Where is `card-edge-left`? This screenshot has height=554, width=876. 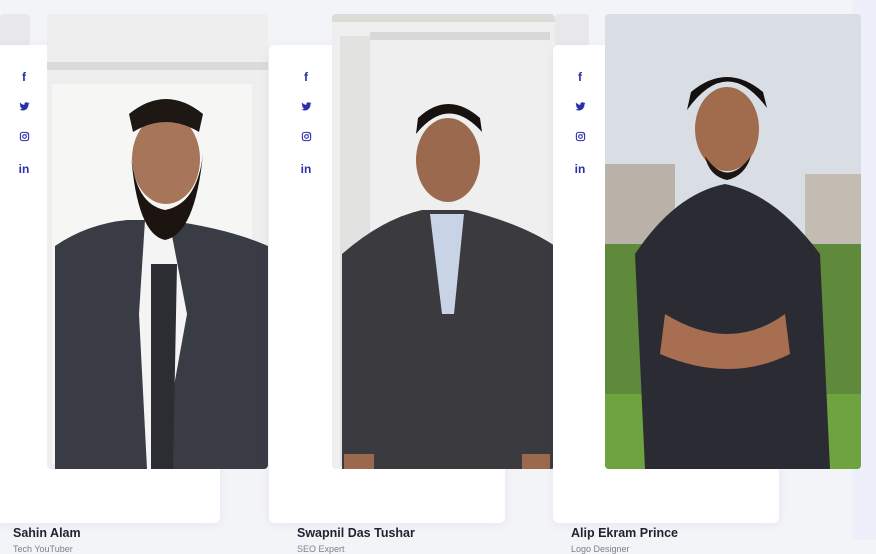
card-edge-left is located at coordinates (15, 30).